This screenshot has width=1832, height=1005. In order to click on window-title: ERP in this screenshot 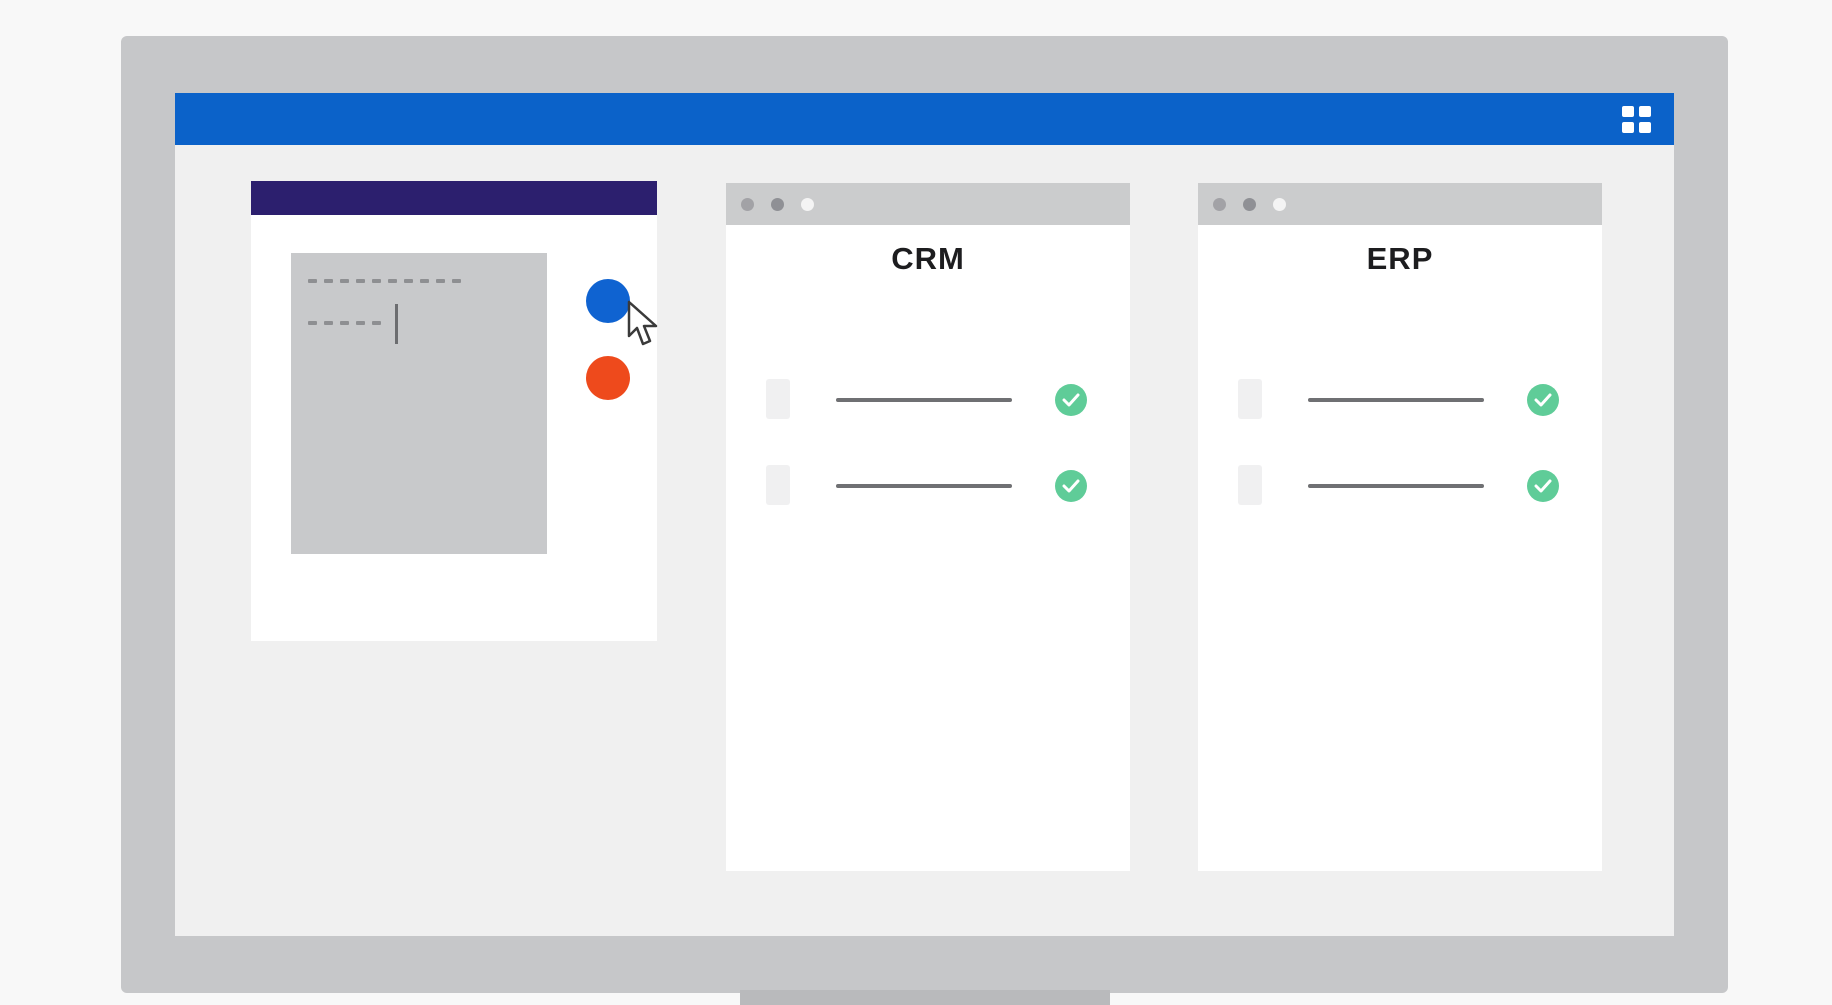, I will do `click(1400, 258)`.